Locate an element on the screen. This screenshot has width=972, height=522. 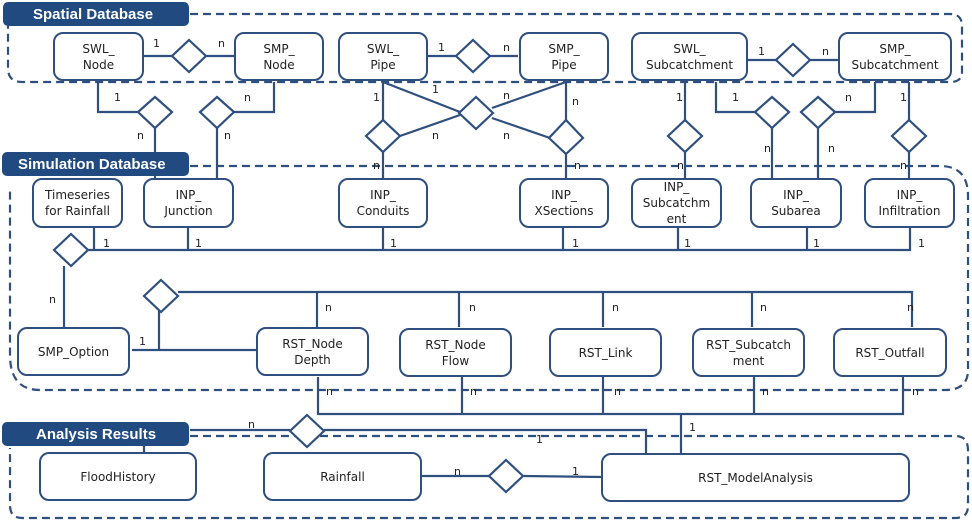
entity-rainfall: Rainfall is located at coordinates (342, 476).